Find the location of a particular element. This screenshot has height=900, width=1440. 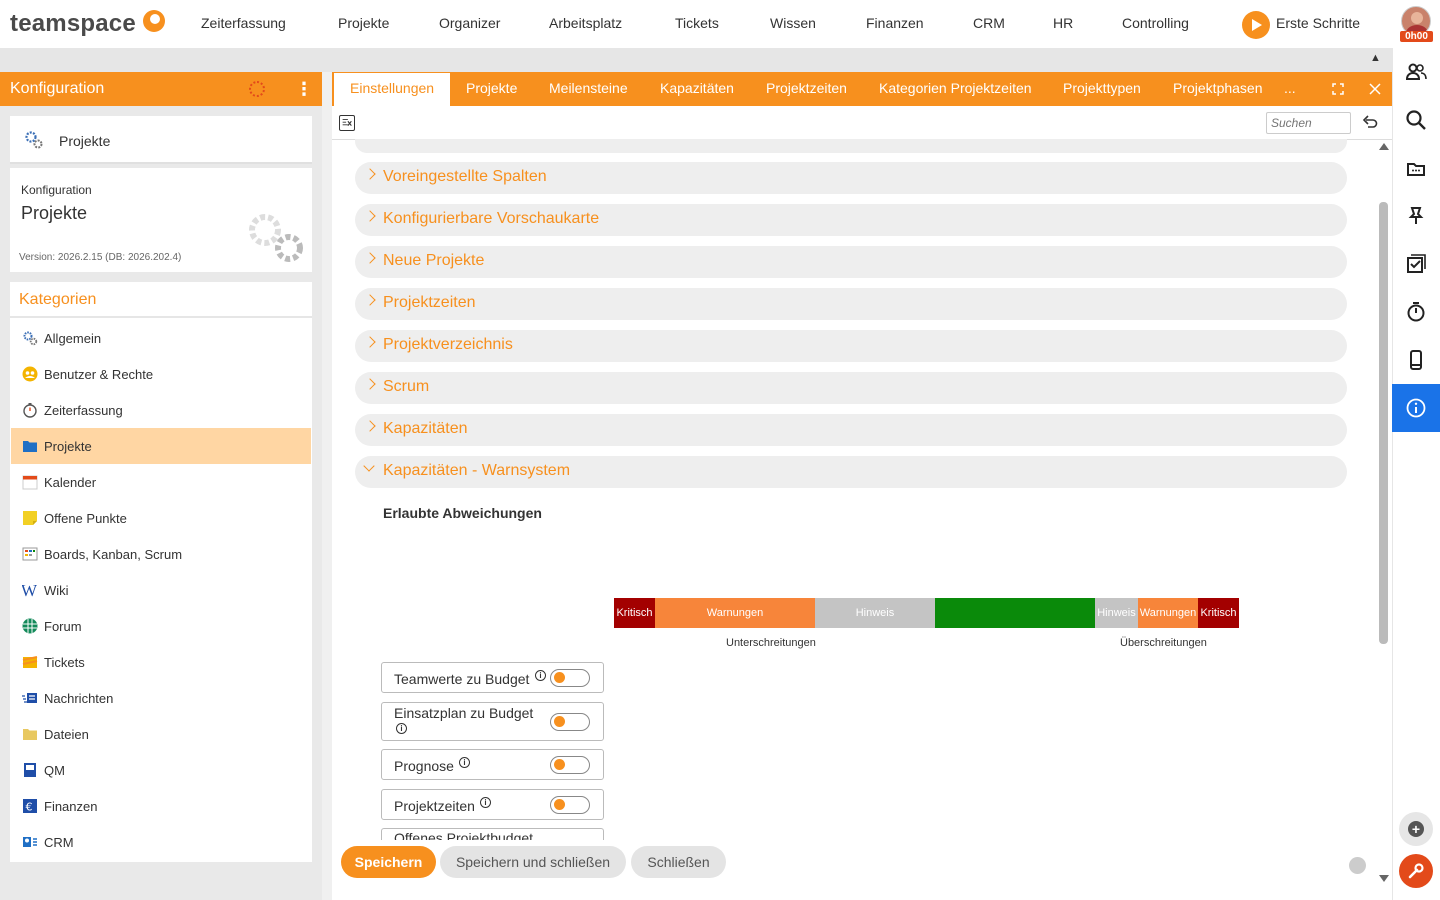

timer-button is located at coordinates (1416, 312).